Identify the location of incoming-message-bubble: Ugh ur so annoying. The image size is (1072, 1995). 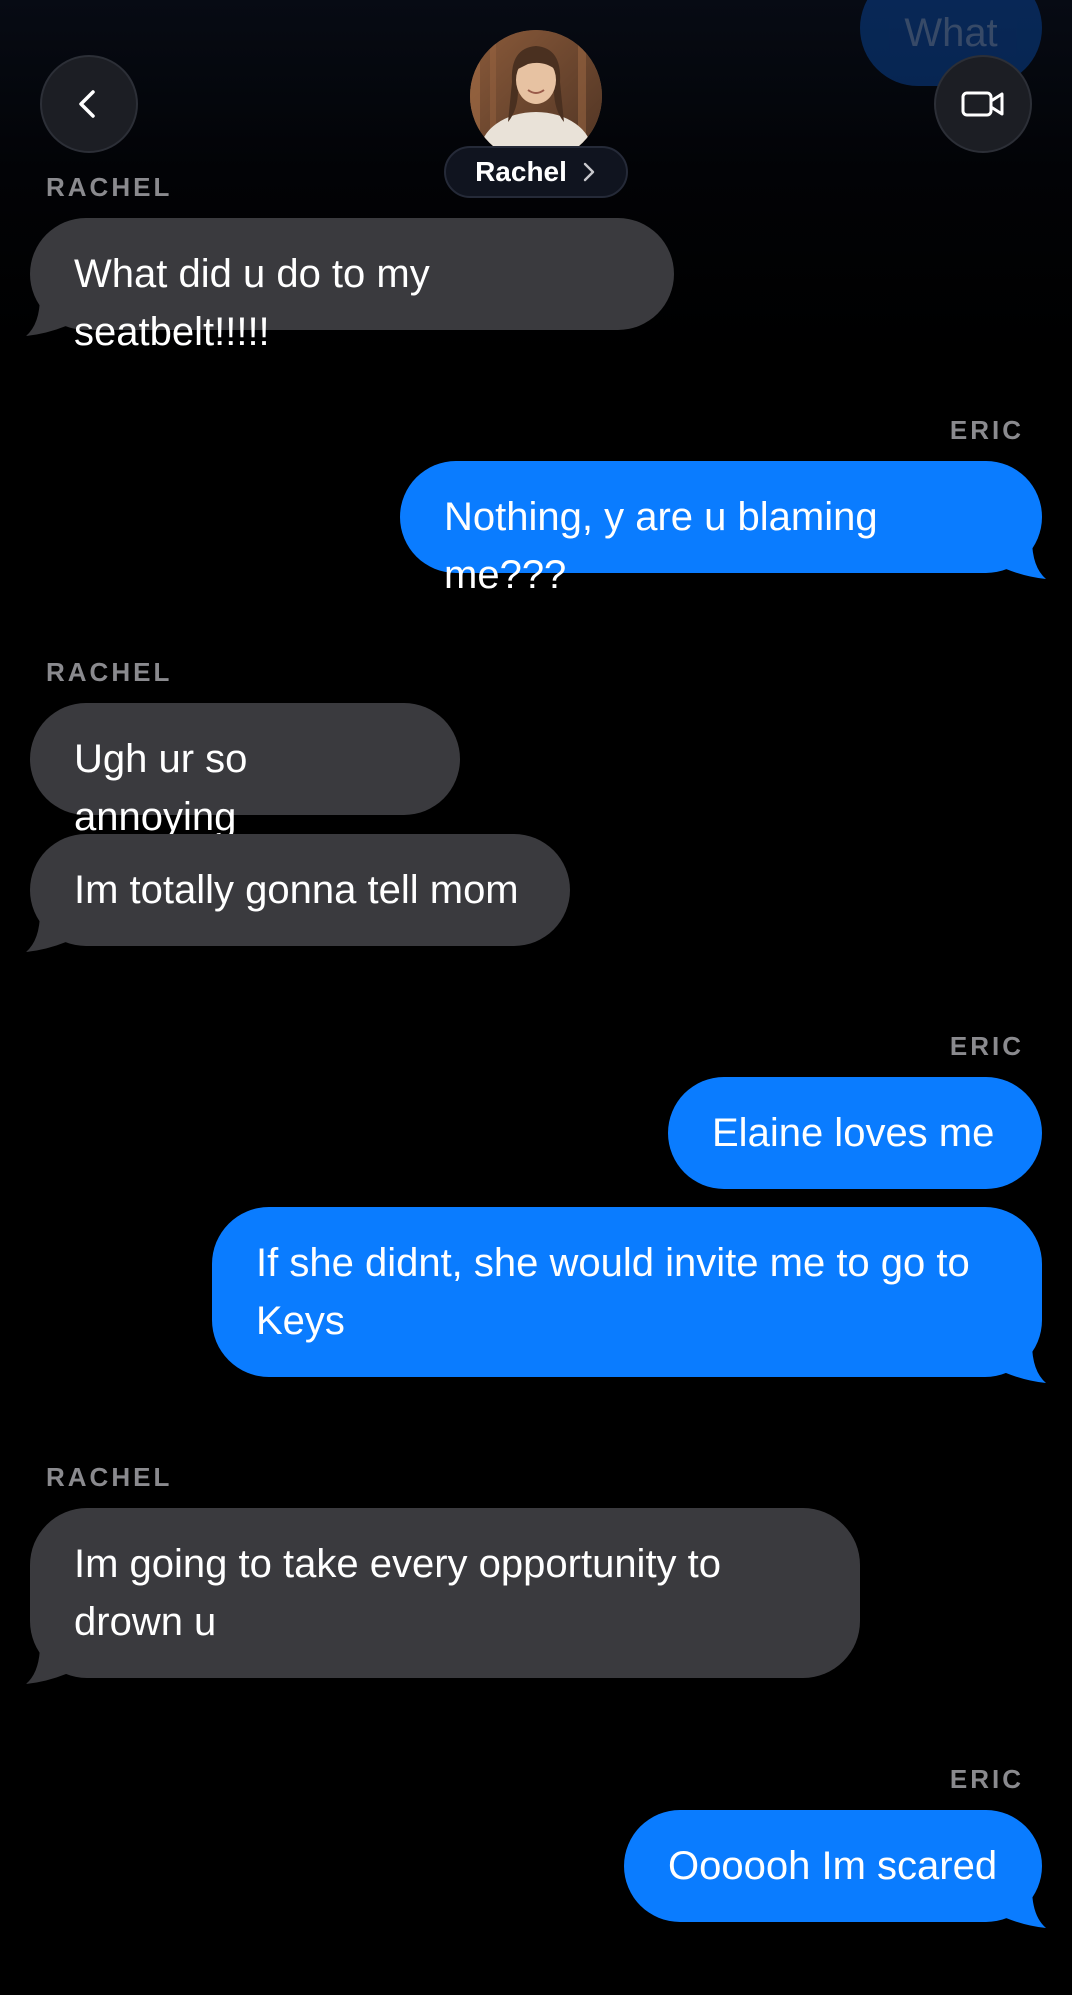
(245, 771).